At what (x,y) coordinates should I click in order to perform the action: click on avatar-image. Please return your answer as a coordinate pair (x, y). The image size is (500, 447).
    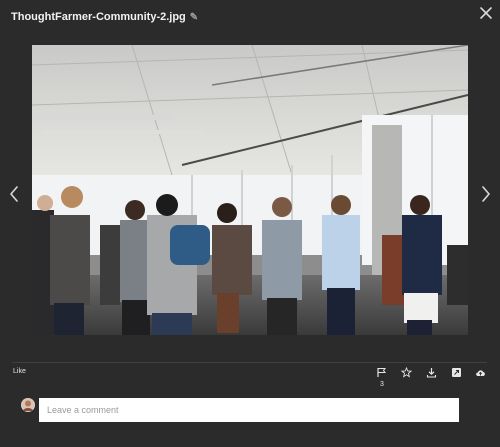
    Looking at the image, I should click on (28, 405).